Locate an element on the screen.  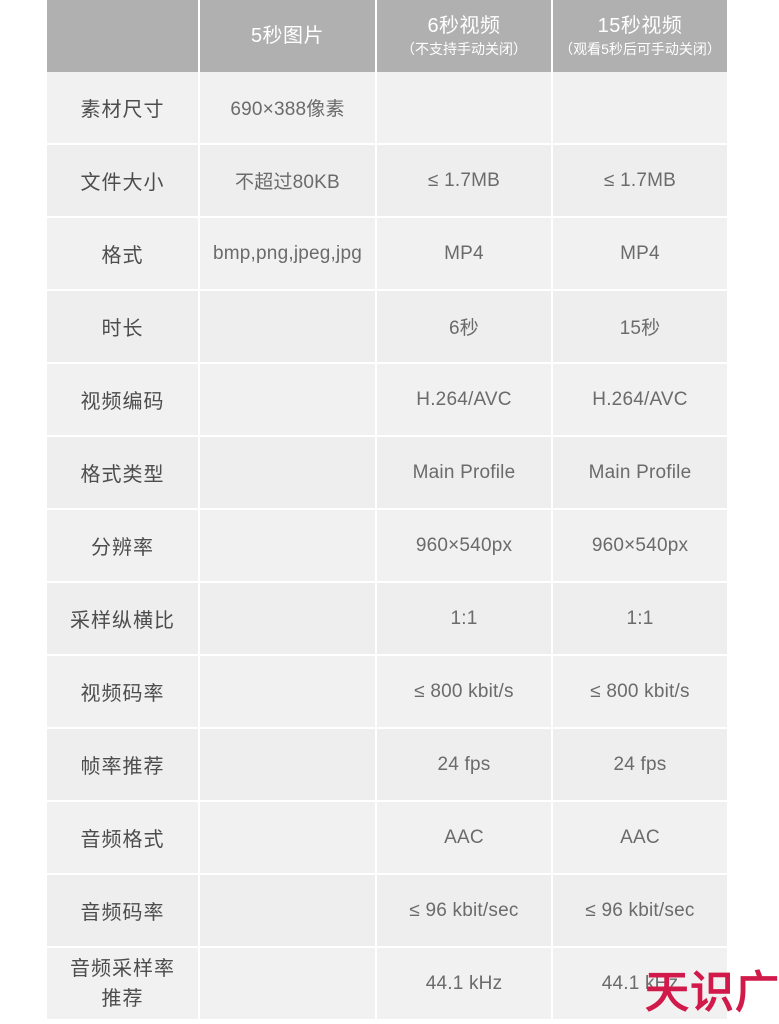
header-subtitle-video6s: （不支持手动关闭） is located at coordinates (464, 49).